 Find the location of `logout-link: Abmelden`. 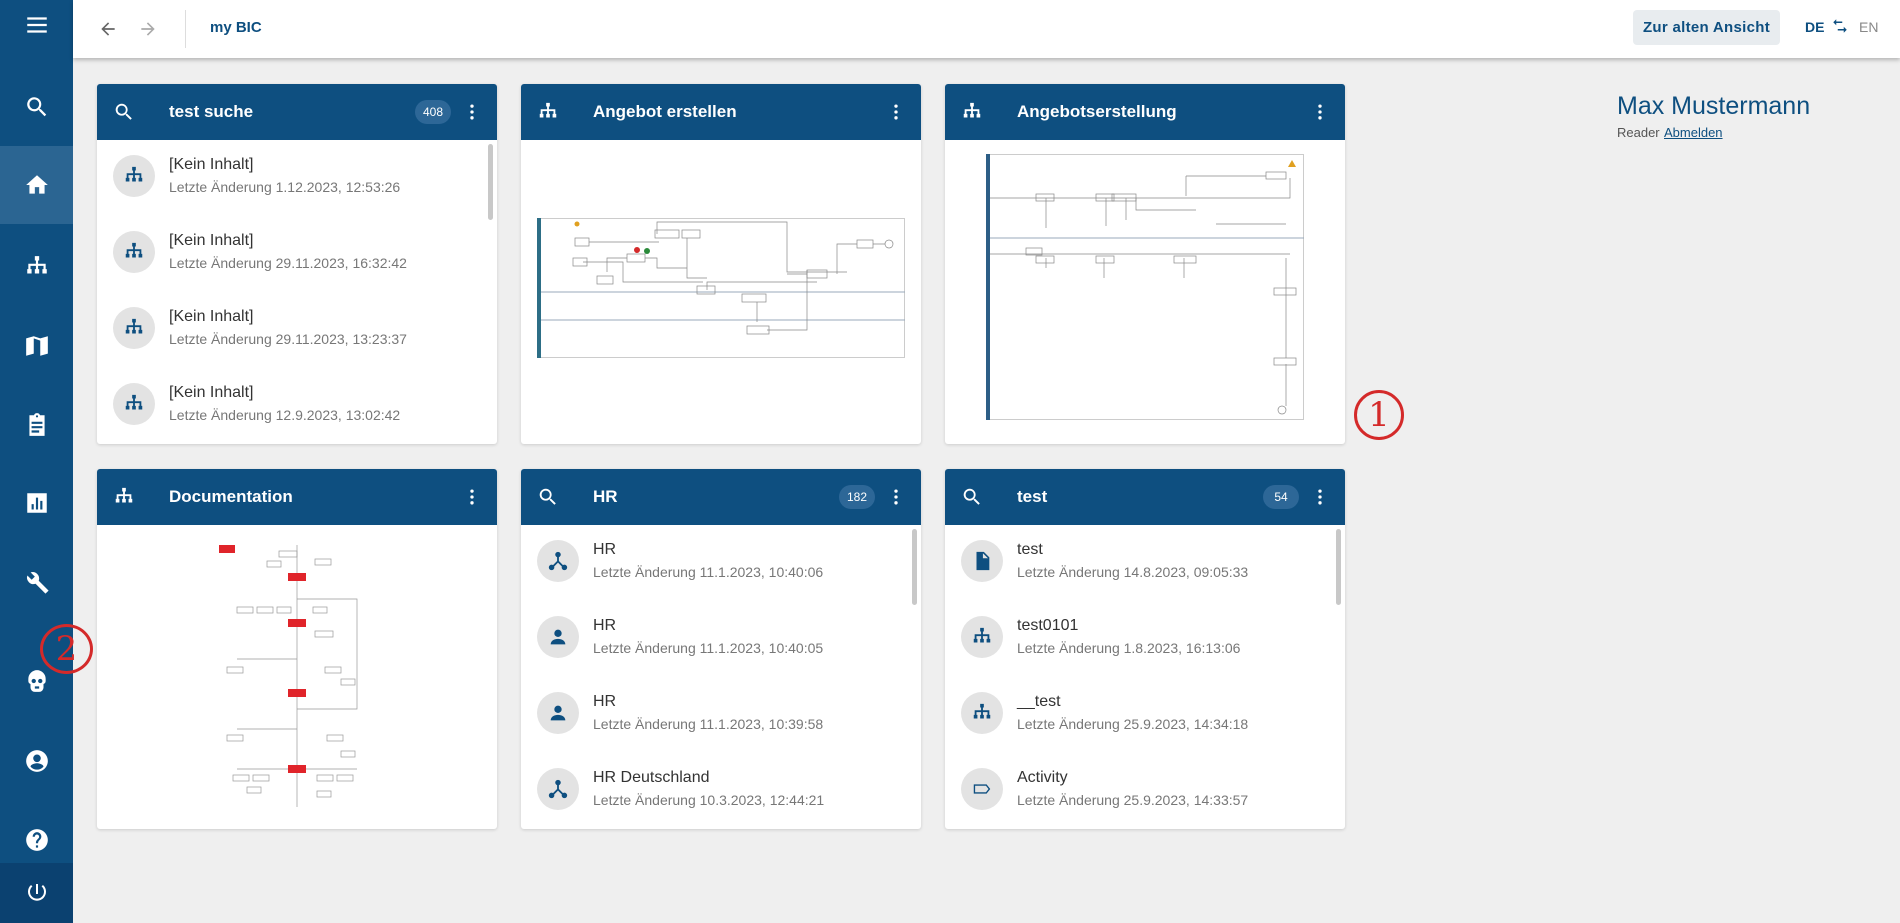

logout-link: Abmelden is located at coordinates (1693, 132).